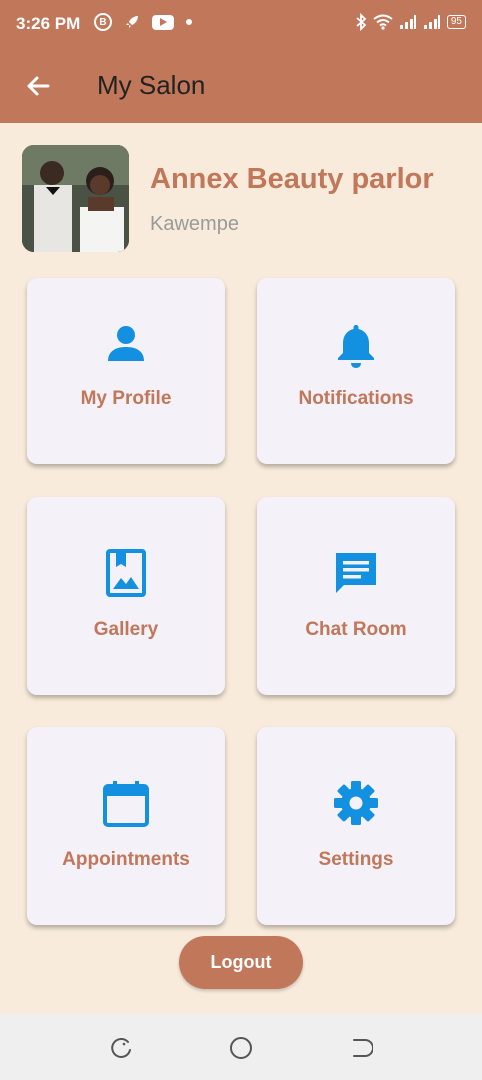 This screenshot has height=1080, width=482. I want to click on b-icon: B, so click(103, 22).